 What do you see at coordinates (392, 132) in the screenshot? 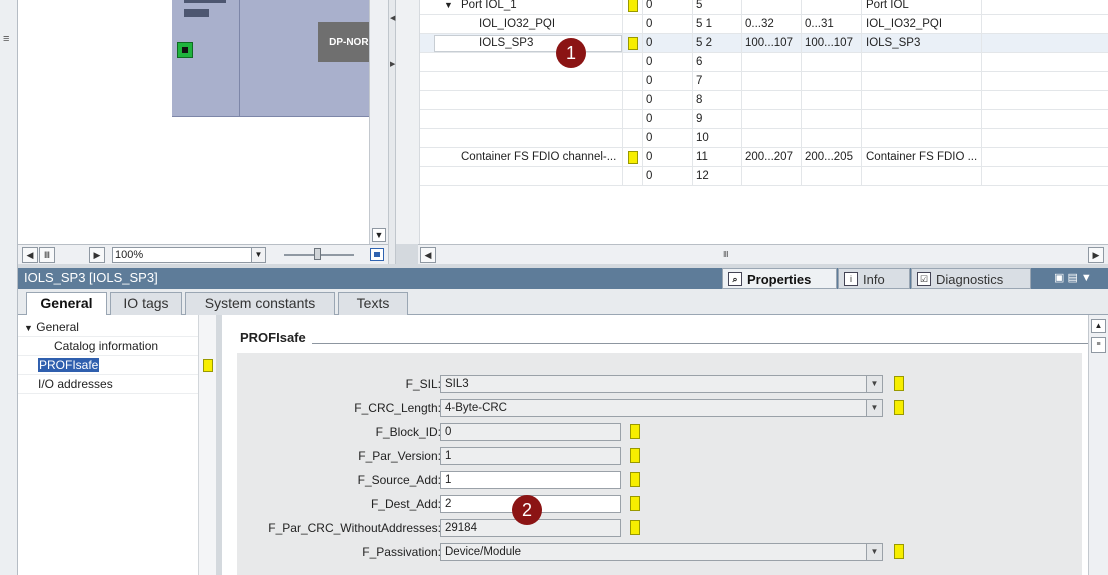
I see `view-splitter: ◀ ▶` at bounding box center [392, 132].